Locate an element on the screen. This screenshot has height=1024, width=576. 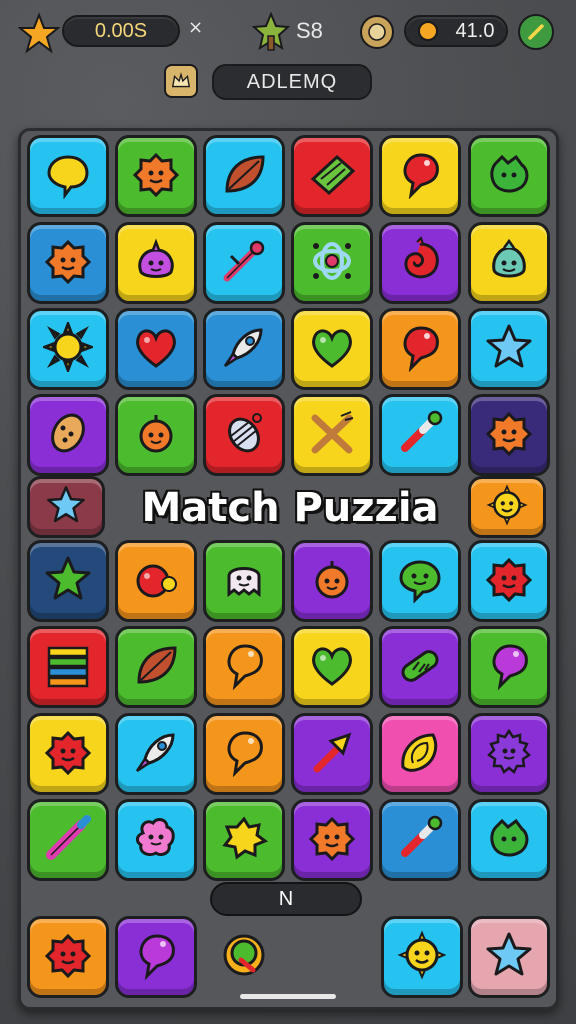
tile-r4-c5 is located at coordinates (507, 507).